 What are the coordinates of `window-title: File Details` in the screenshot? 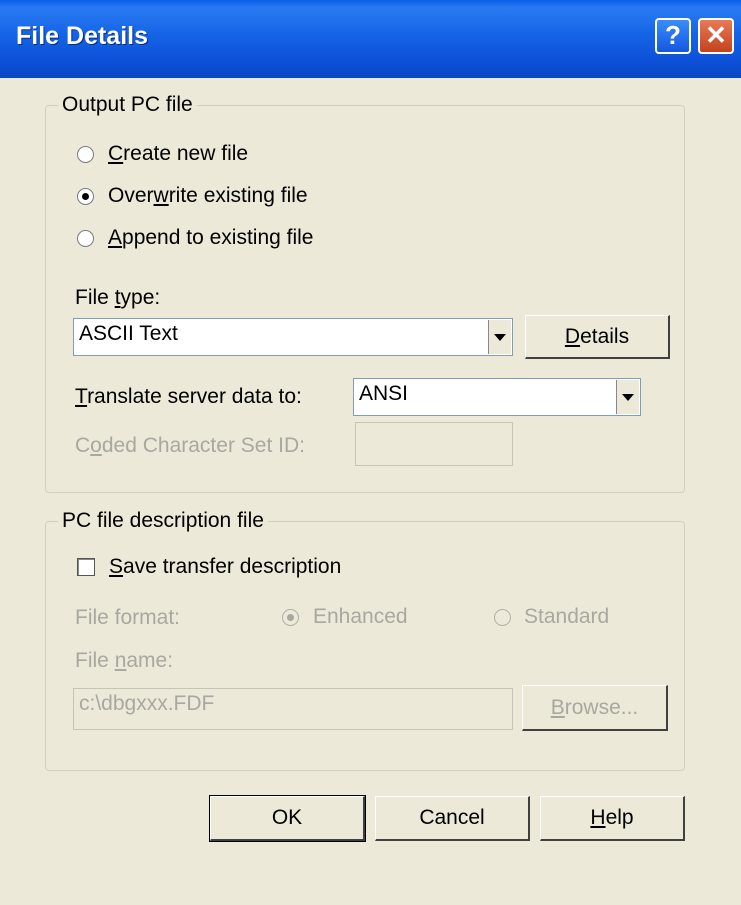 It's located at (82, 36).